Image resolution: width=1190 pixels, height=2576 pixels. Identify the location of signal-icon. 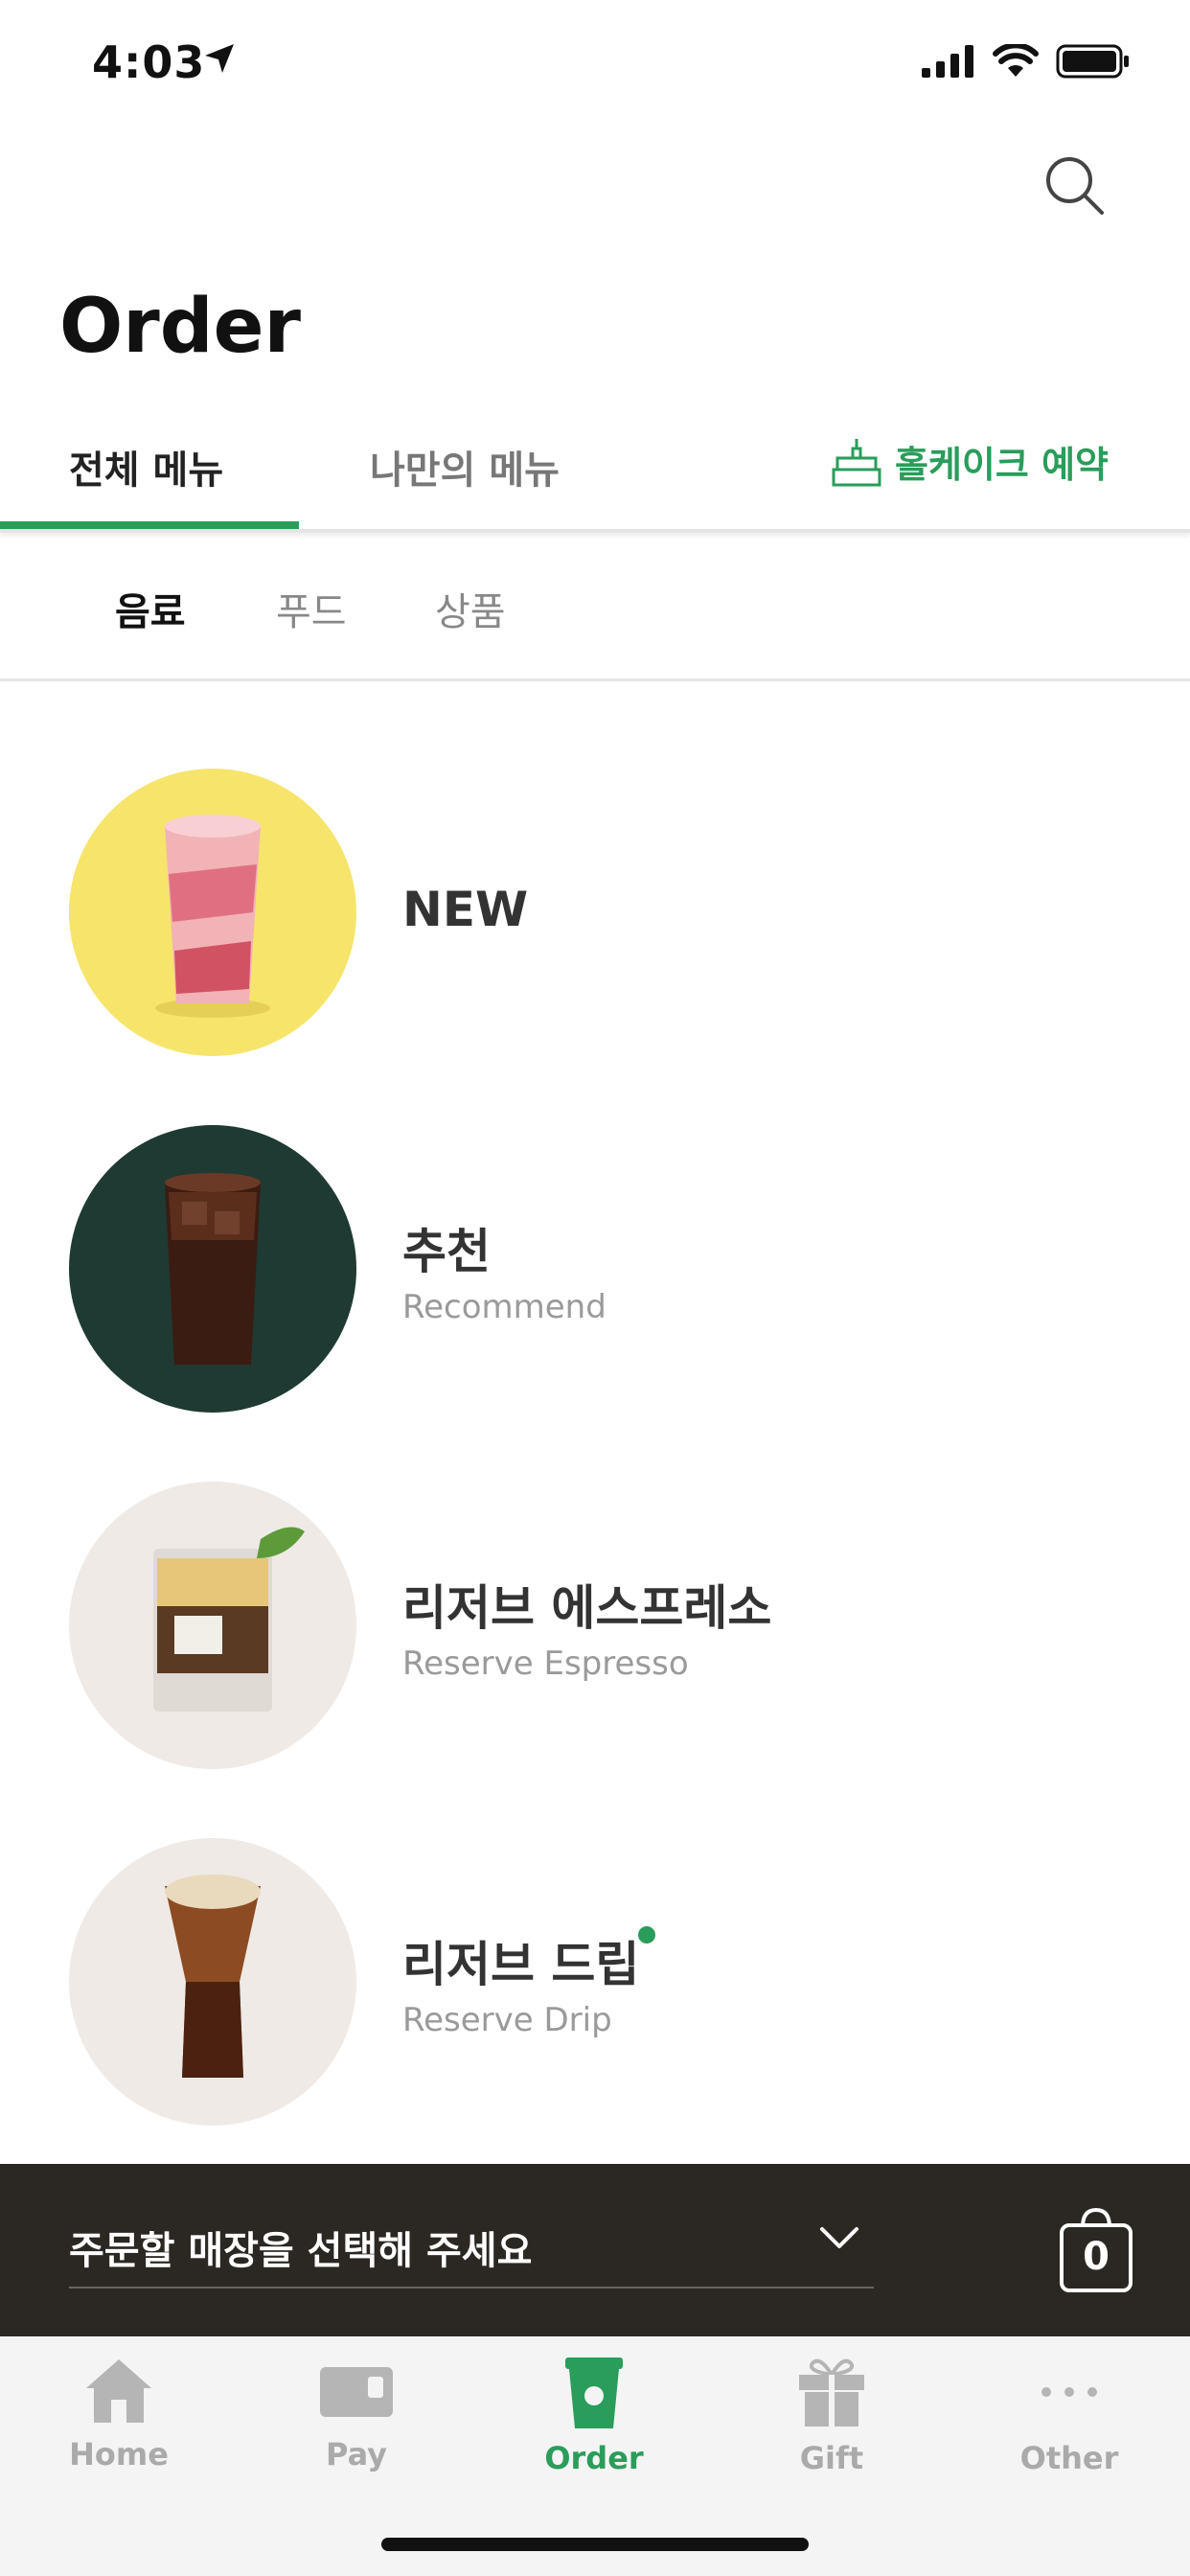
(948, 62).